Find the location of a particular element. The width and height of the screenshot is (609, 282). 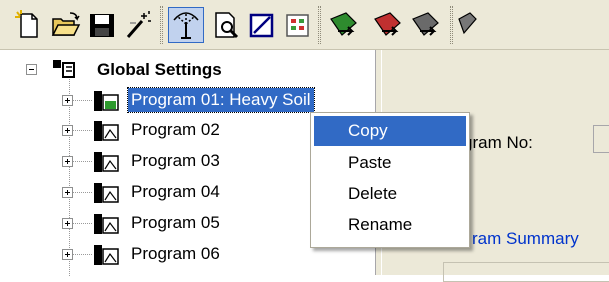

program-no-field is located at coordinates (601, 139).